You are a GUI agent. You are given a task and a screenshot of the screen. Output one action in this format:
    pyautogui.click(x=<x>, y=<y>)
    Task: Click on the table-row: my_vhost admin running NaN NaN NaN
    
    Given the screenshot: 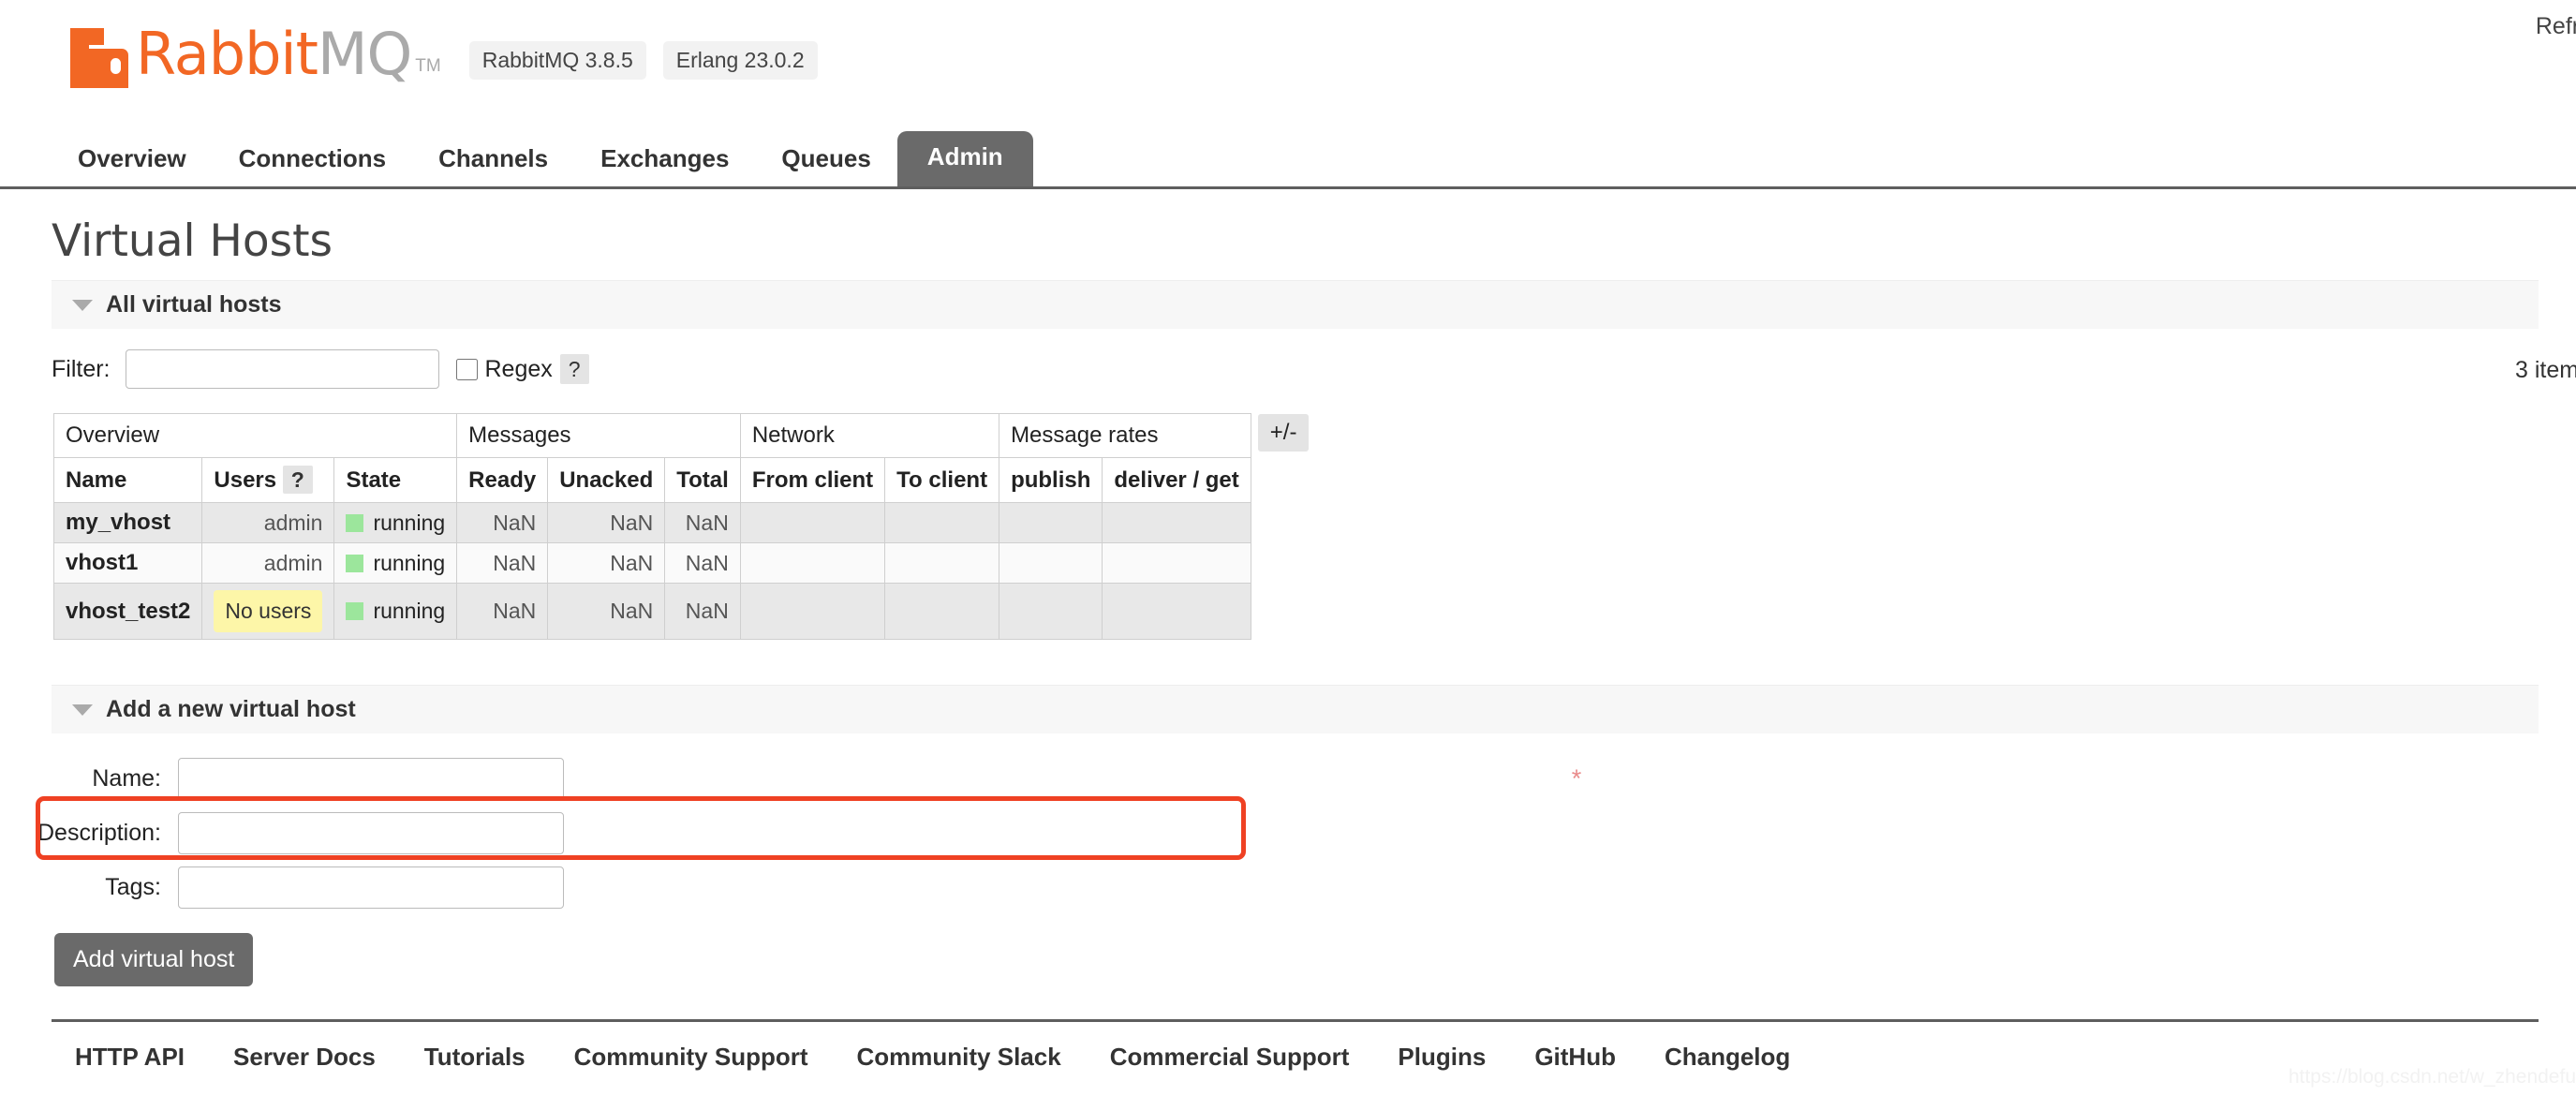 What is the action you would take?
    pyautogui.click(x=651, y=522)
    